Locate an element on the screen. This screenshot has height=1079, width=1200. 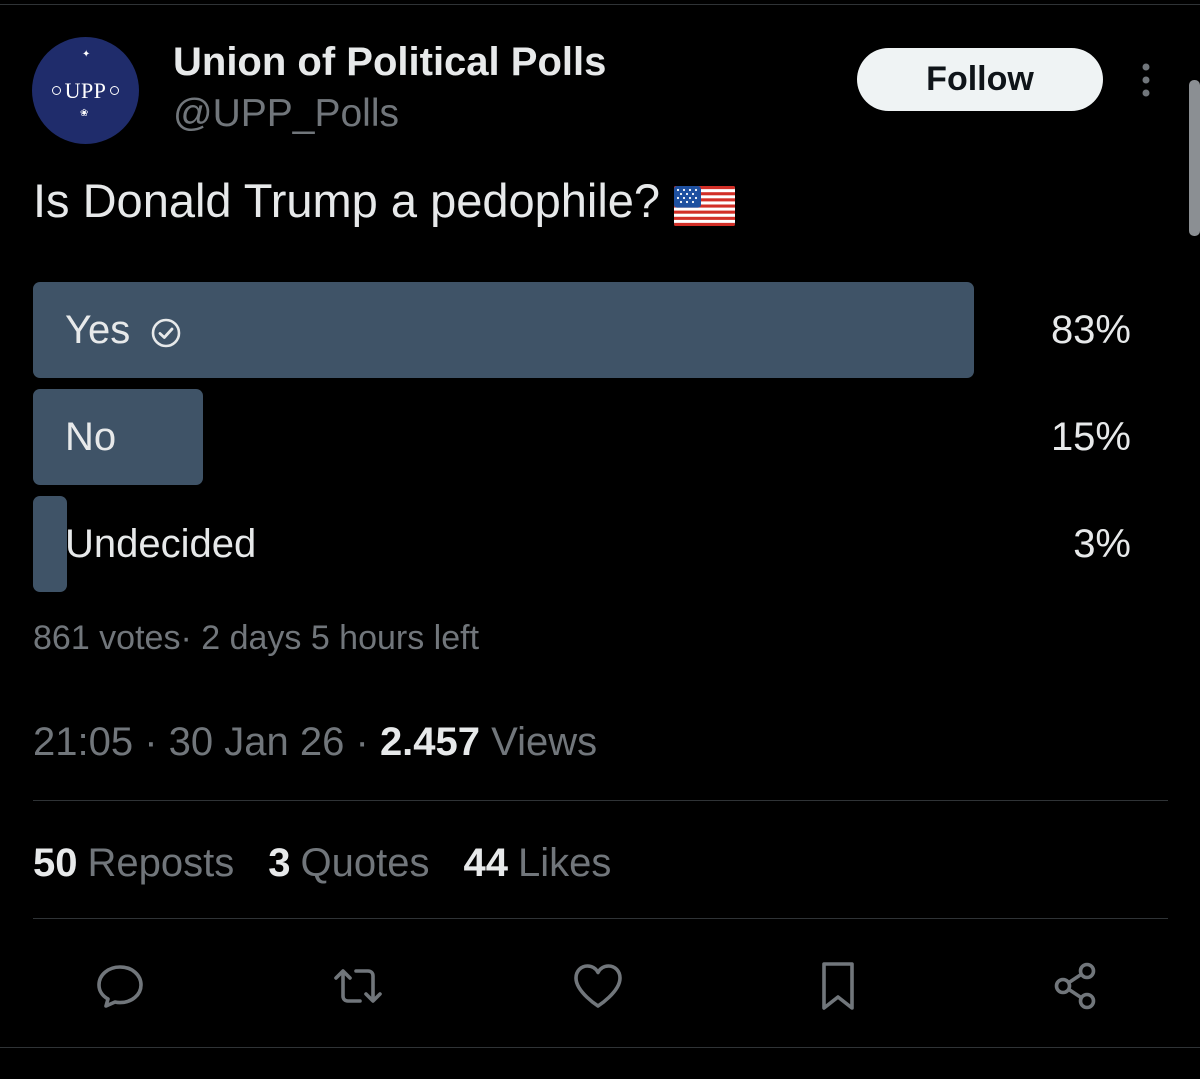
check-circle-icon is located at coordinates (166, 331).